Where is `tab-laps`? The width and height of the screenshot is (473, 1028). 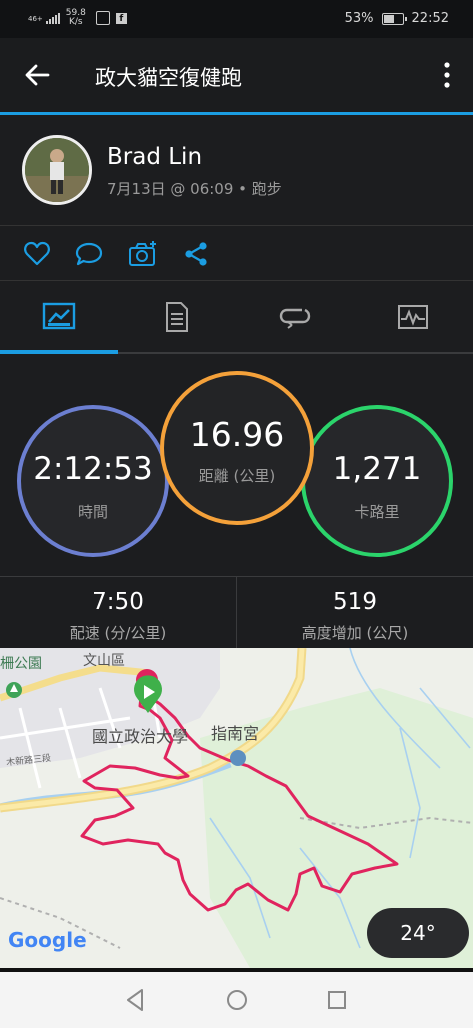 tab-laps is located at coordinates (295, 316).